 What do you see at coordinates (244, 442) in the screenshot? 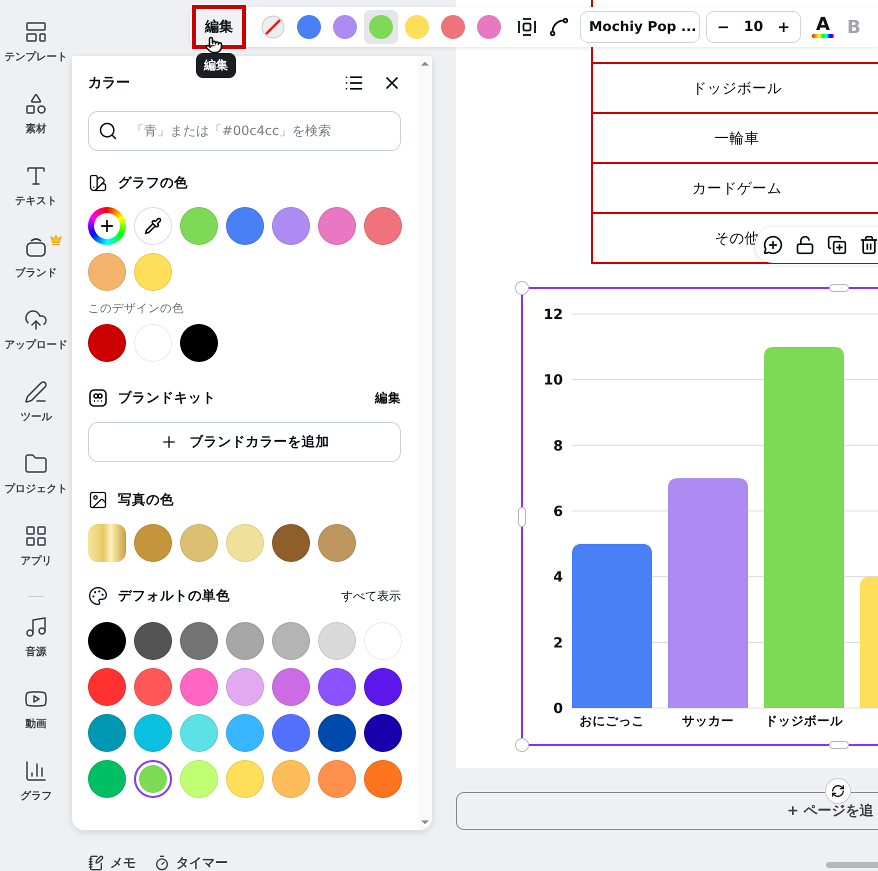
I see `add-brand-color-button: ブランドカラーを追加` at bounding box center [244, 442].